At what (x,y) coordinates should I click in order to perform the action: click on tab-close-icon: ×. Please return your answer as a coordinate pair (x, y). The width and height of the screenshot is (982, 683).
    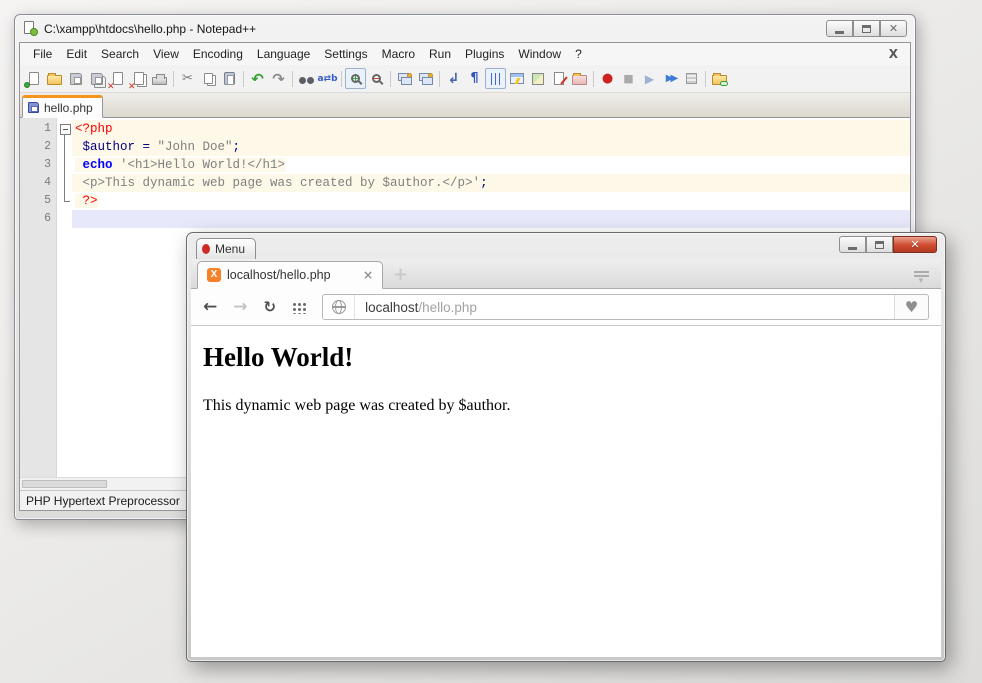
    Looking at the image, I should click on (368, 275).